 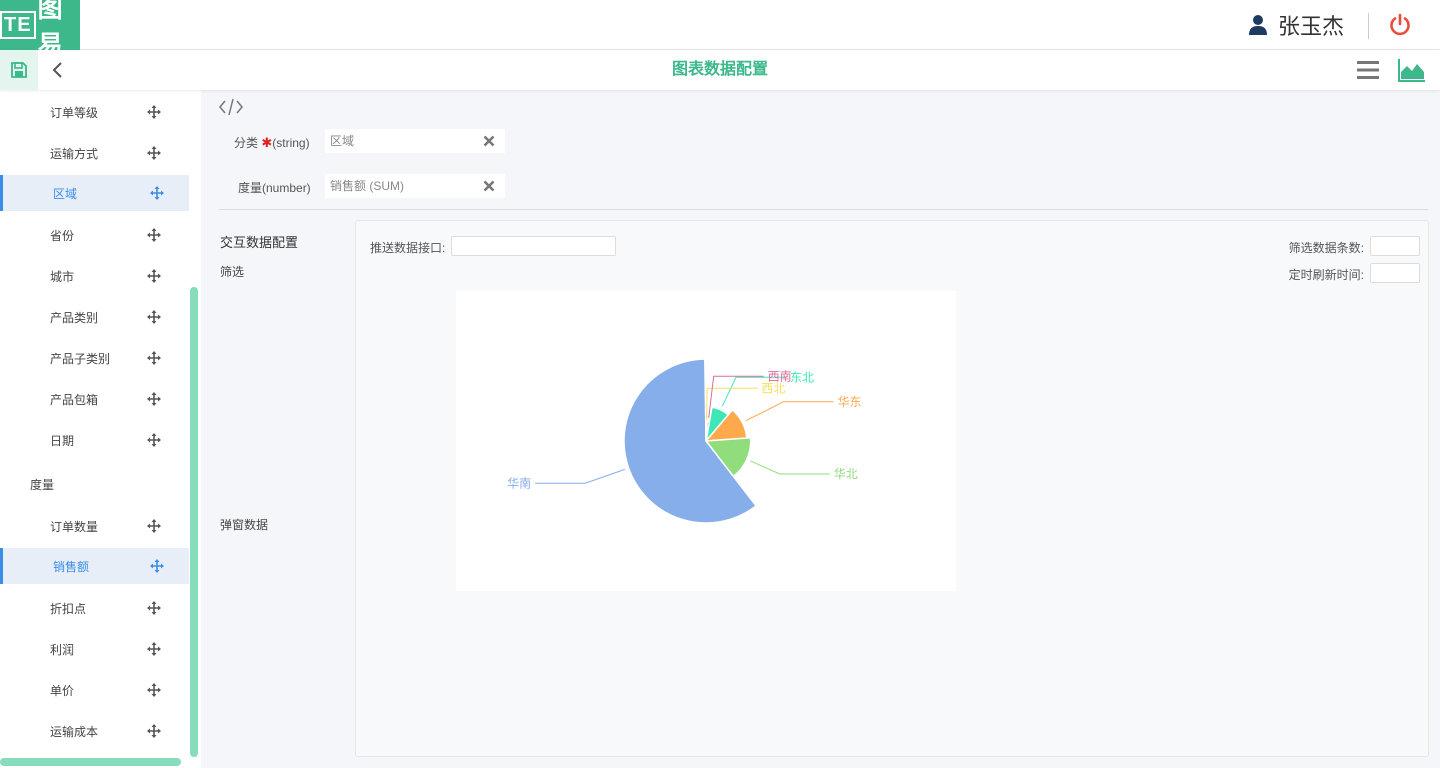 What do you see at coordinates (40, 29) in the screenshot?
I see `app-logo: TE 图易` at bounding box center [40, 29].